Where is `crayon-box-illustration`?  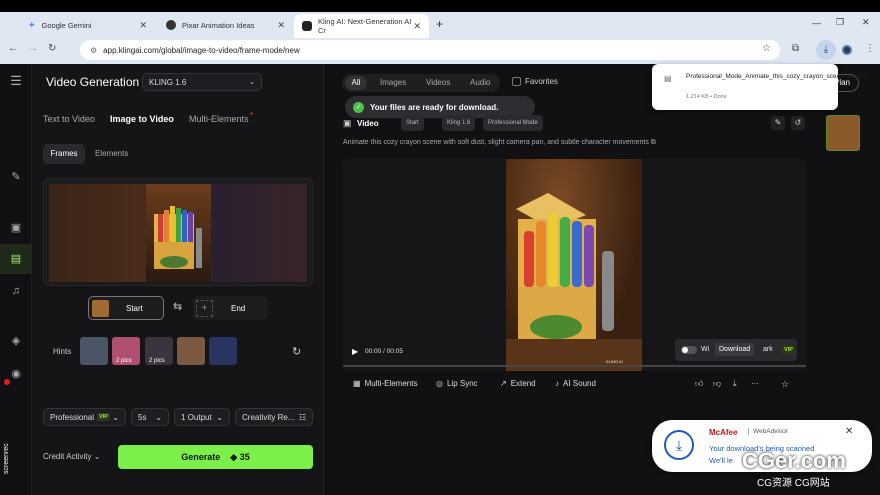 crayon-box-illustration is located at coordinates (178, 237).